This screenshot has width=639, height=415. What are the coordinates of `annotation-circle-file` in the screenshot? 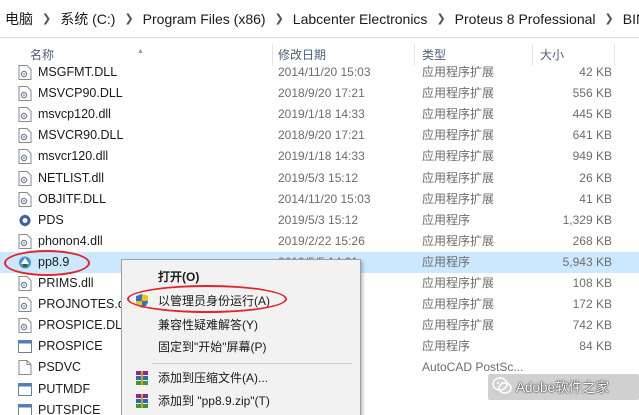 It's located at (47, 263).